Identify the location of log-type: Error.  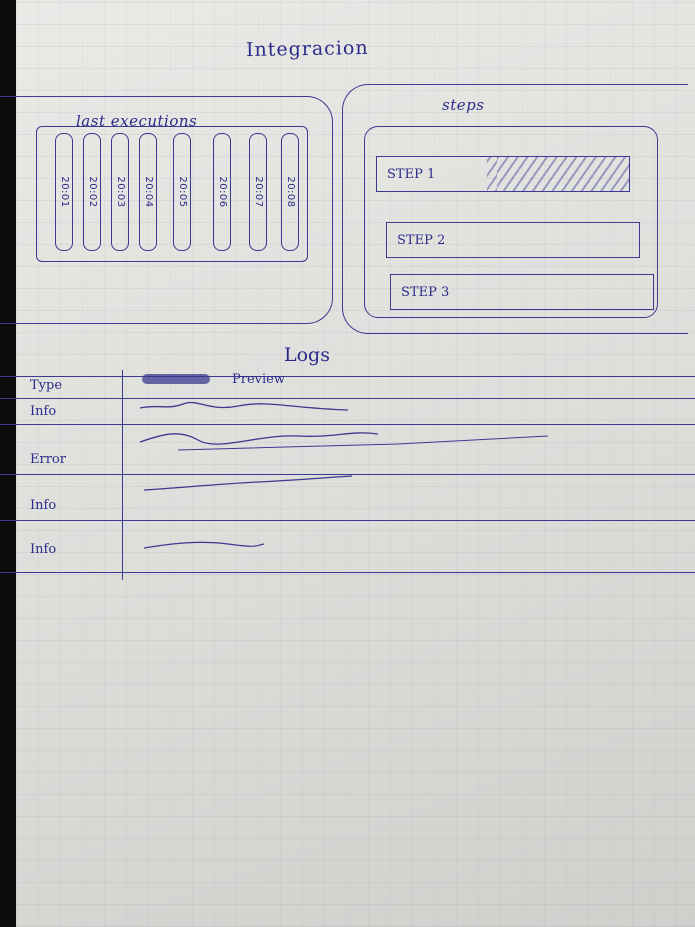
(48, 459).